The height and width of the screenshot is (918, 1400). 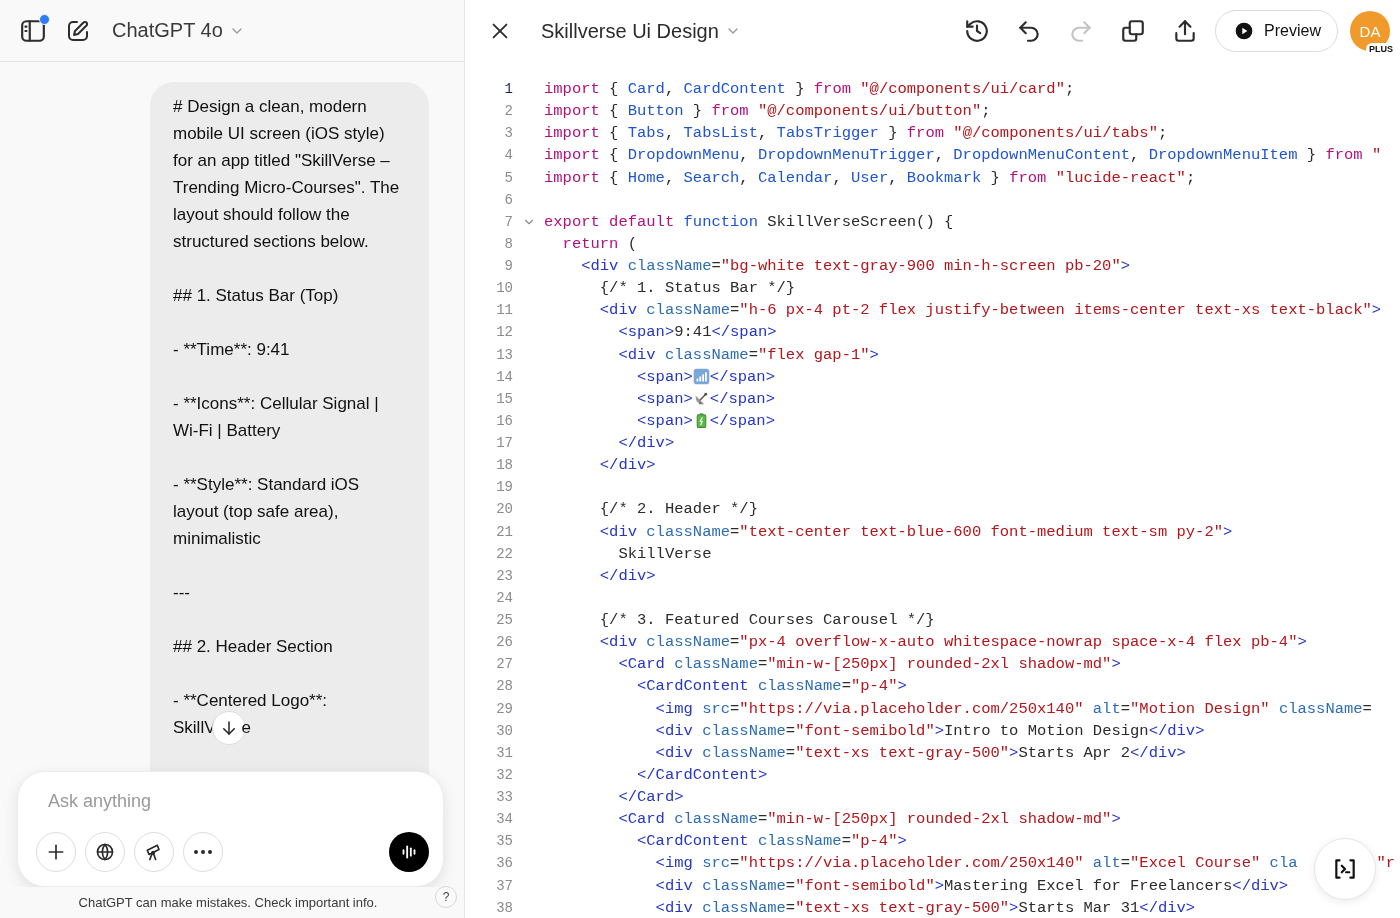 What do you see at coordinates (56, 852) in the screenshot?
I see `plus-icon` at bounding box center [56, 852].